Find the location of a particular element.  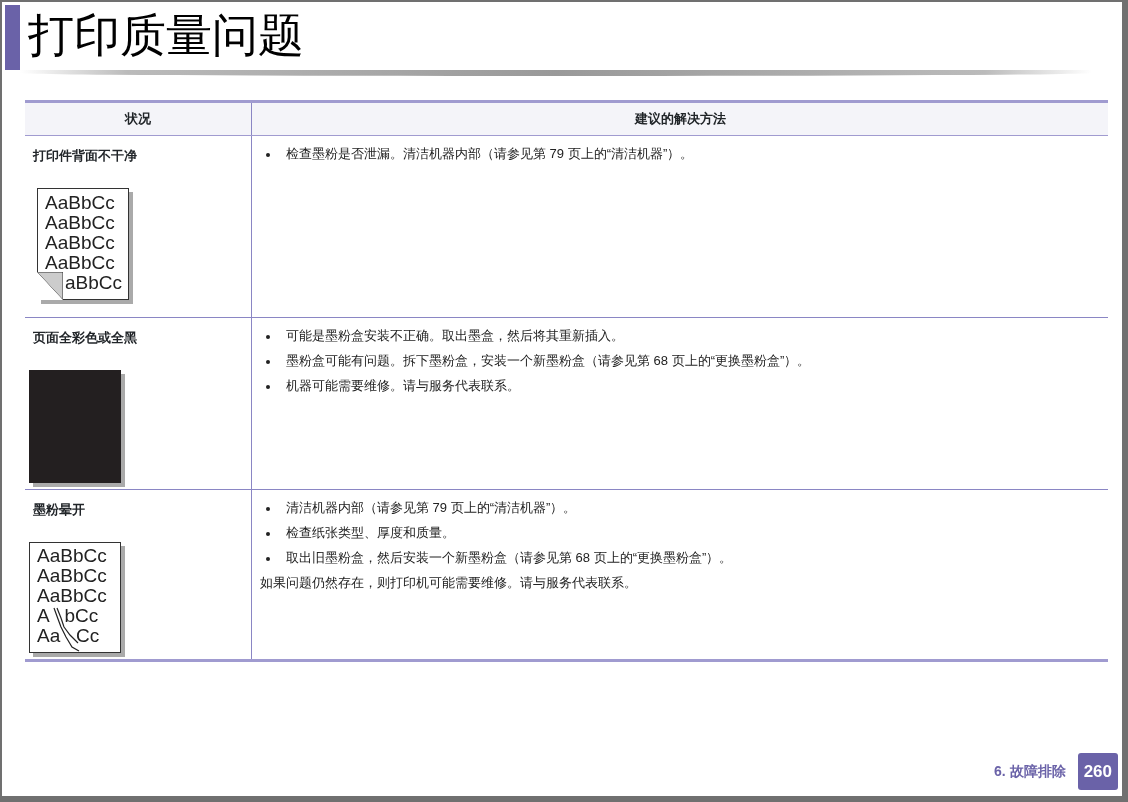

sample-text: aBbCc is located at coordinates (94, 282).